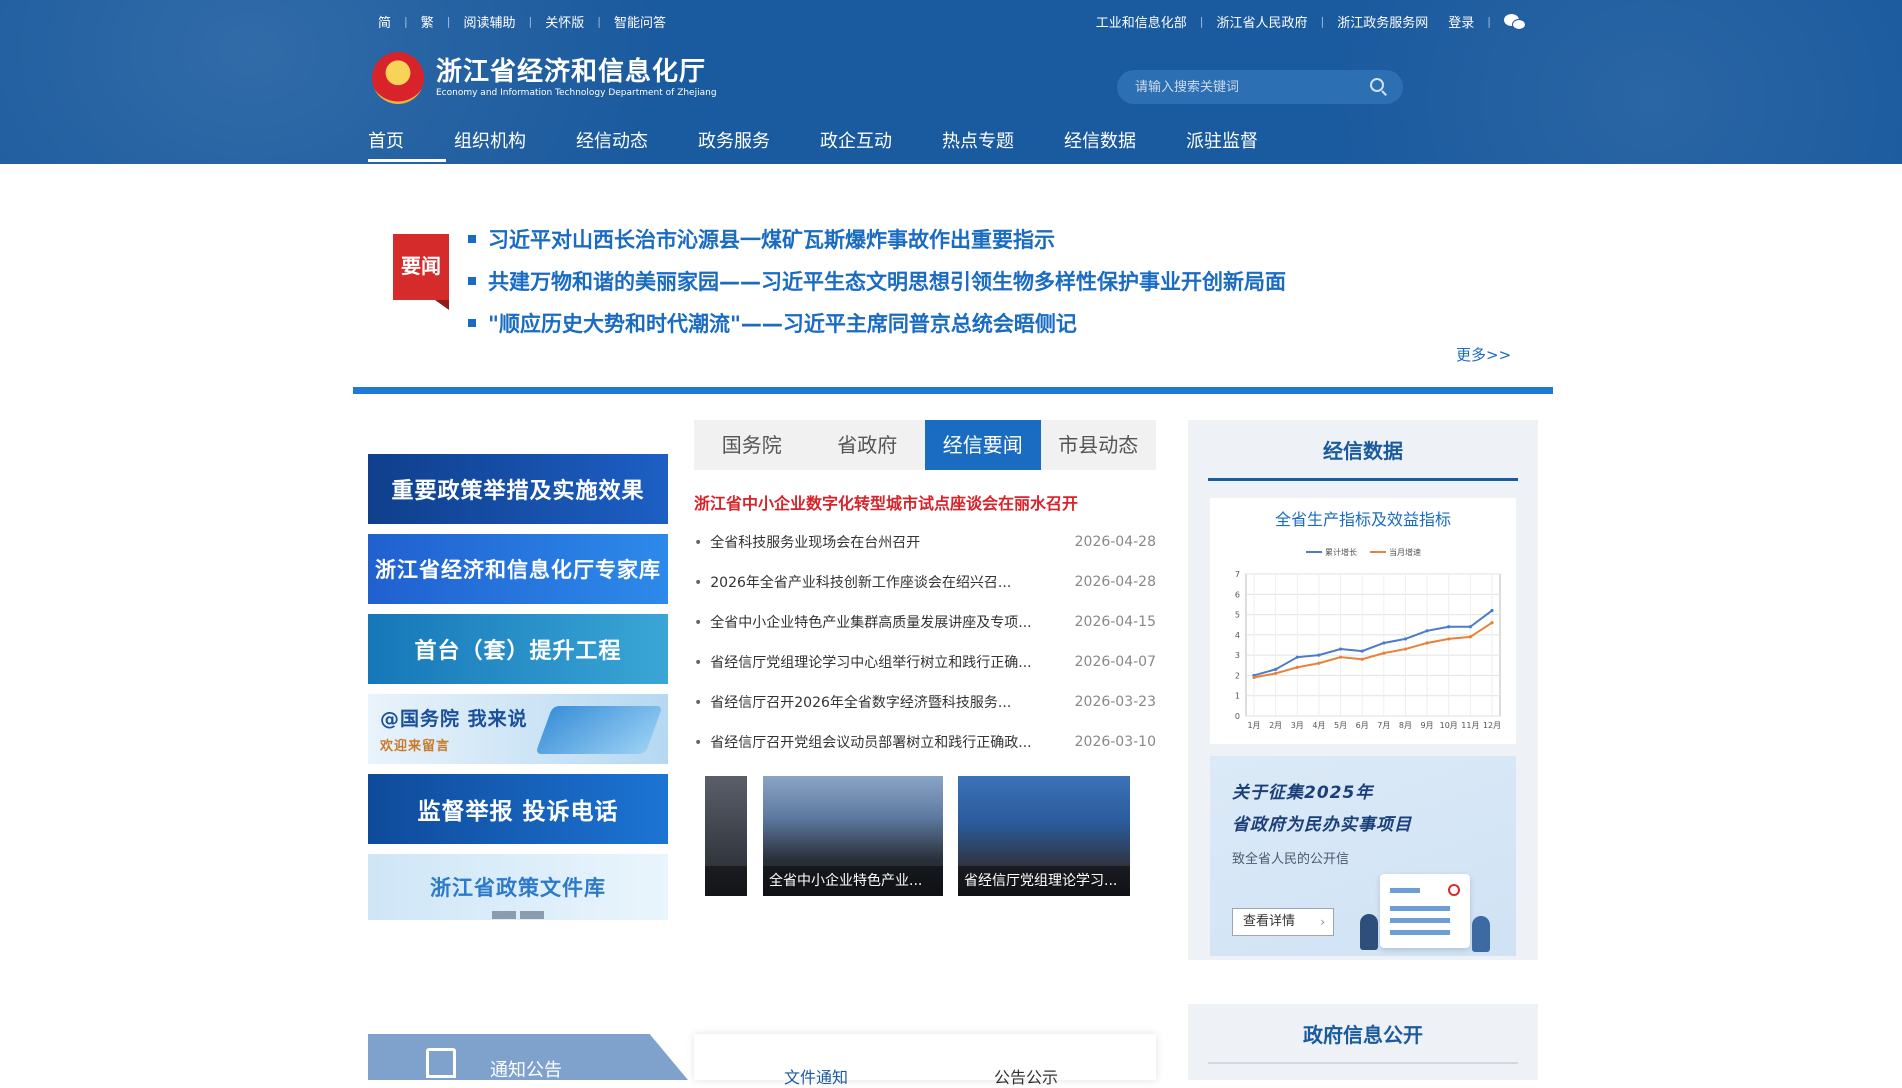 This screenshot has width=1902, height=1088. What do you see at coordinates (1420, 932) in the screenshot?
I see `doc-line` at bounding box center [1420, 932].